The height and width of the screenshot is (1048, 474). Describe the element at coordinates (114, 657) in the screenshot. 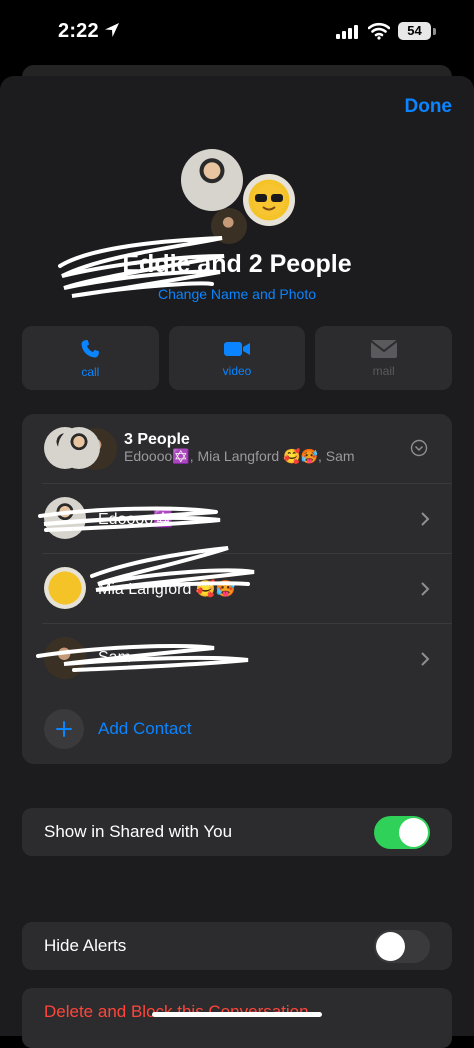

I see `contact-name: Sam` at that location.